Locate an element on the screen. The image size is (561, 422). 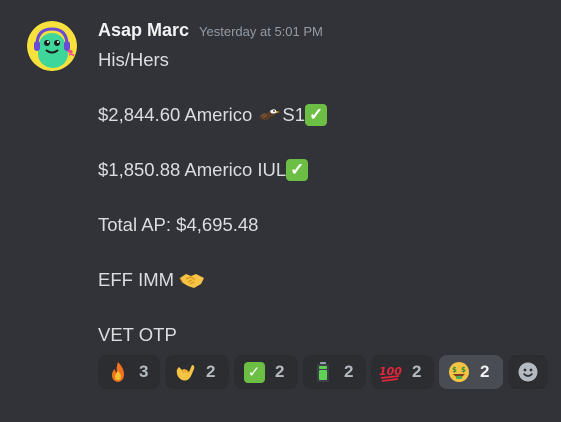
message-line: His/Hers is located at coordinates (133, 60).